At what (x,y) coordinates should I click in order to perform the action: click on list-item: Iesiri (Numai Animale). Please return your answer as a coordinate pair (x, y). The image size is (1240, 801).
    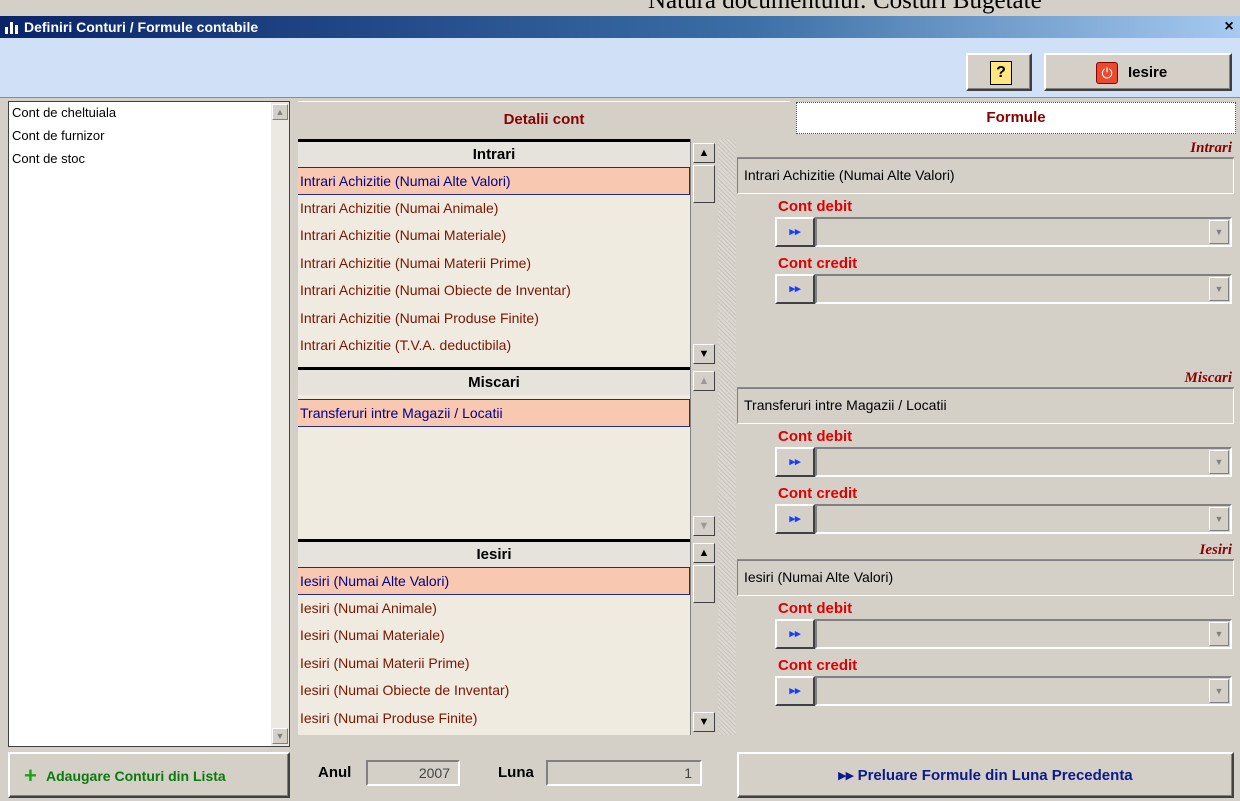
    Looking at the image, I should click on (494, 609).